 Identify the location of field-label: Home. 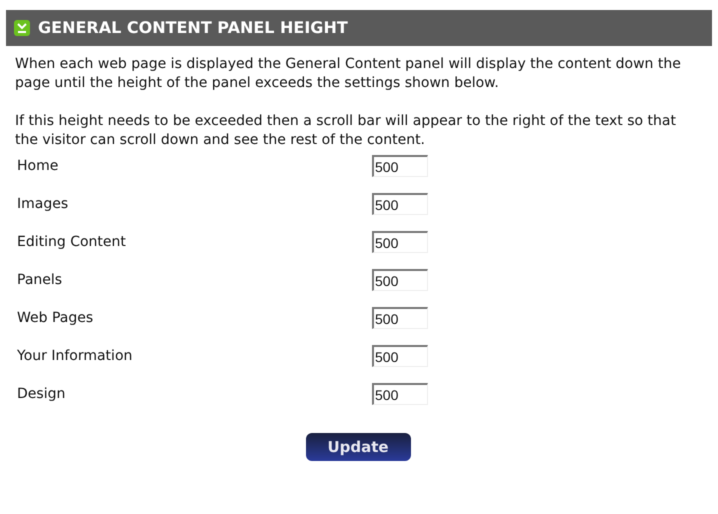
(38, 166).